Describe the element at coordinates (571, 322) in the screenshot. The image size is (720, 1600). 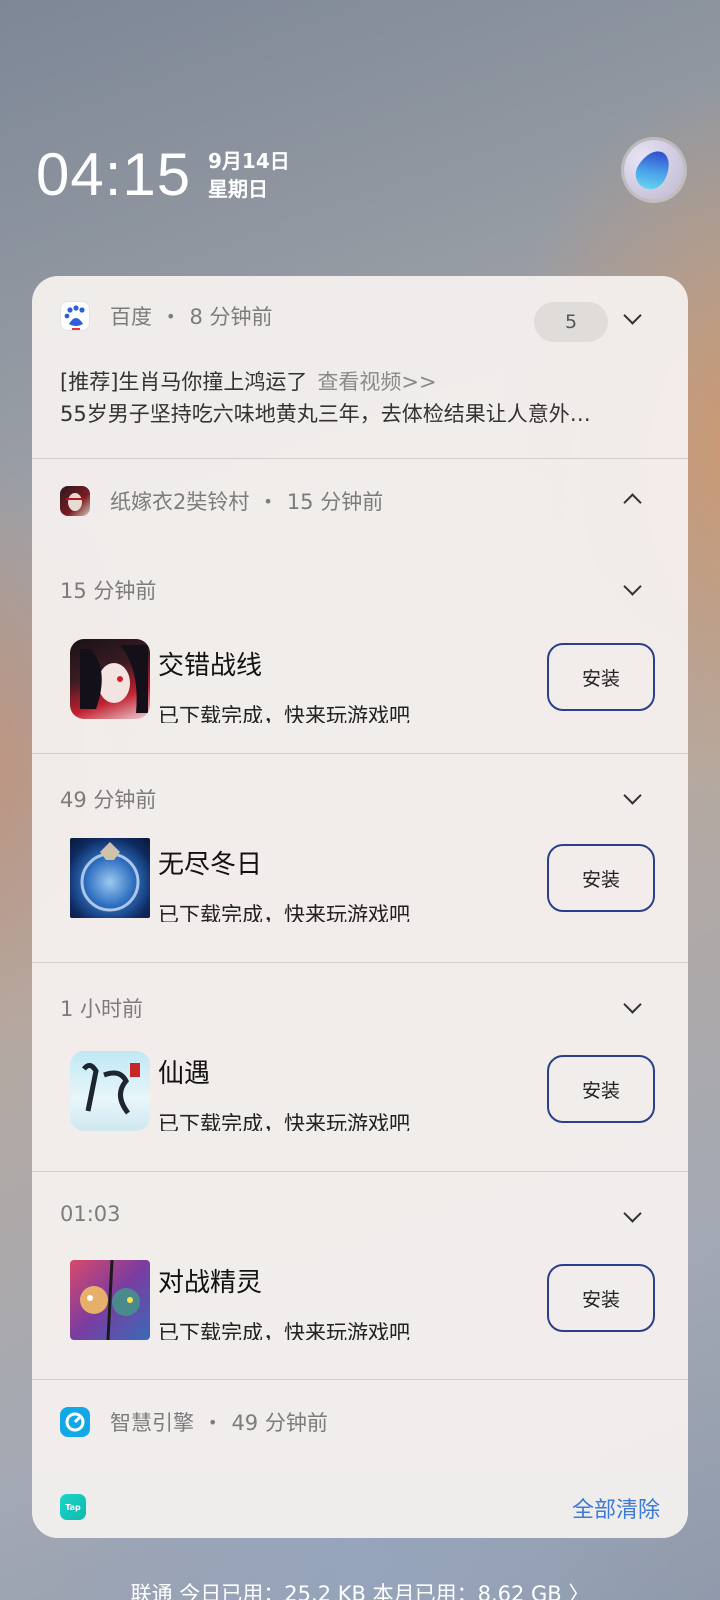
I see `baidu-count-badge: 5` at that location.